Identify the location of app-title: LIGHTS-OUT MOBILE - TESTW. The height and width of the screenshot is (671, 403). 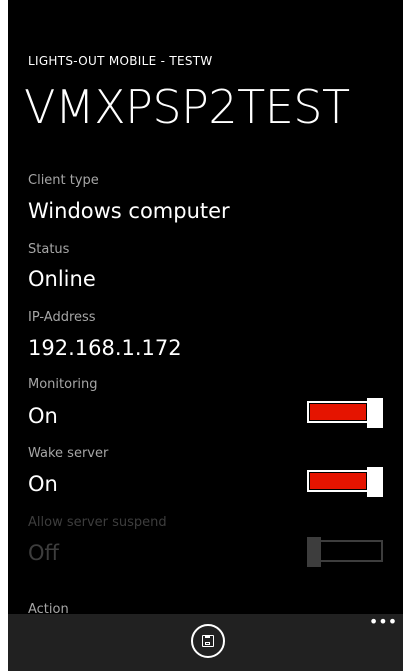
(120, 61).